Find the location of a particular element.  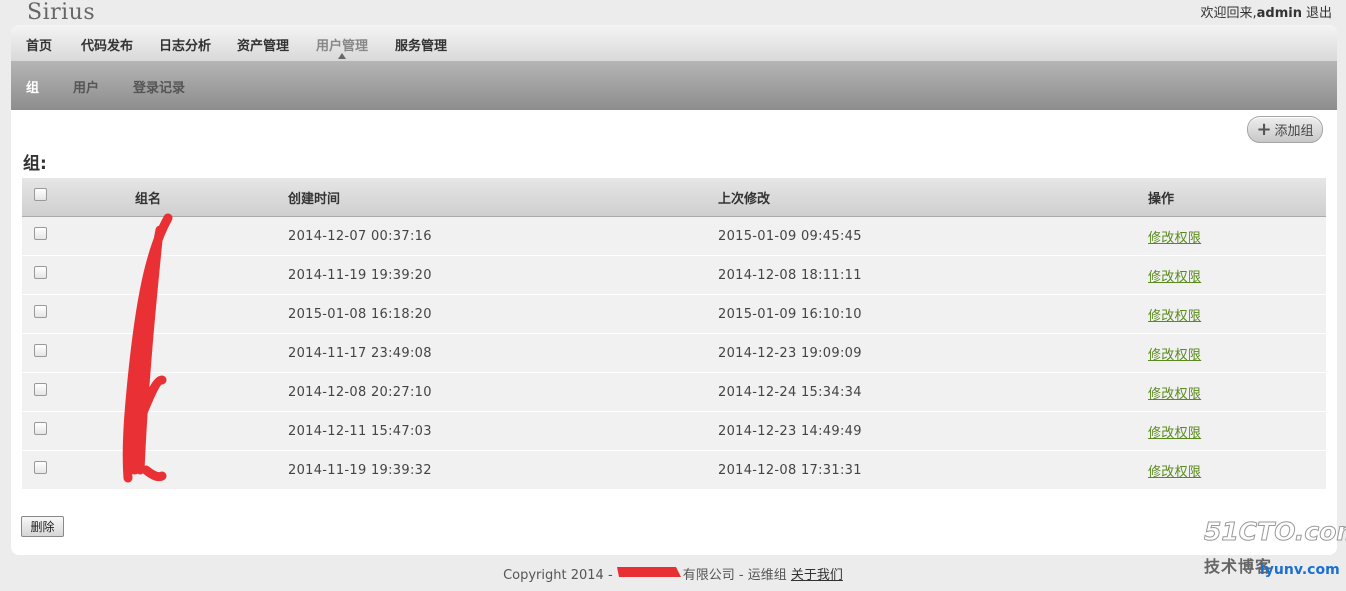

topnav-asset-management: 资产管理 is located at coordinates (263, 44).